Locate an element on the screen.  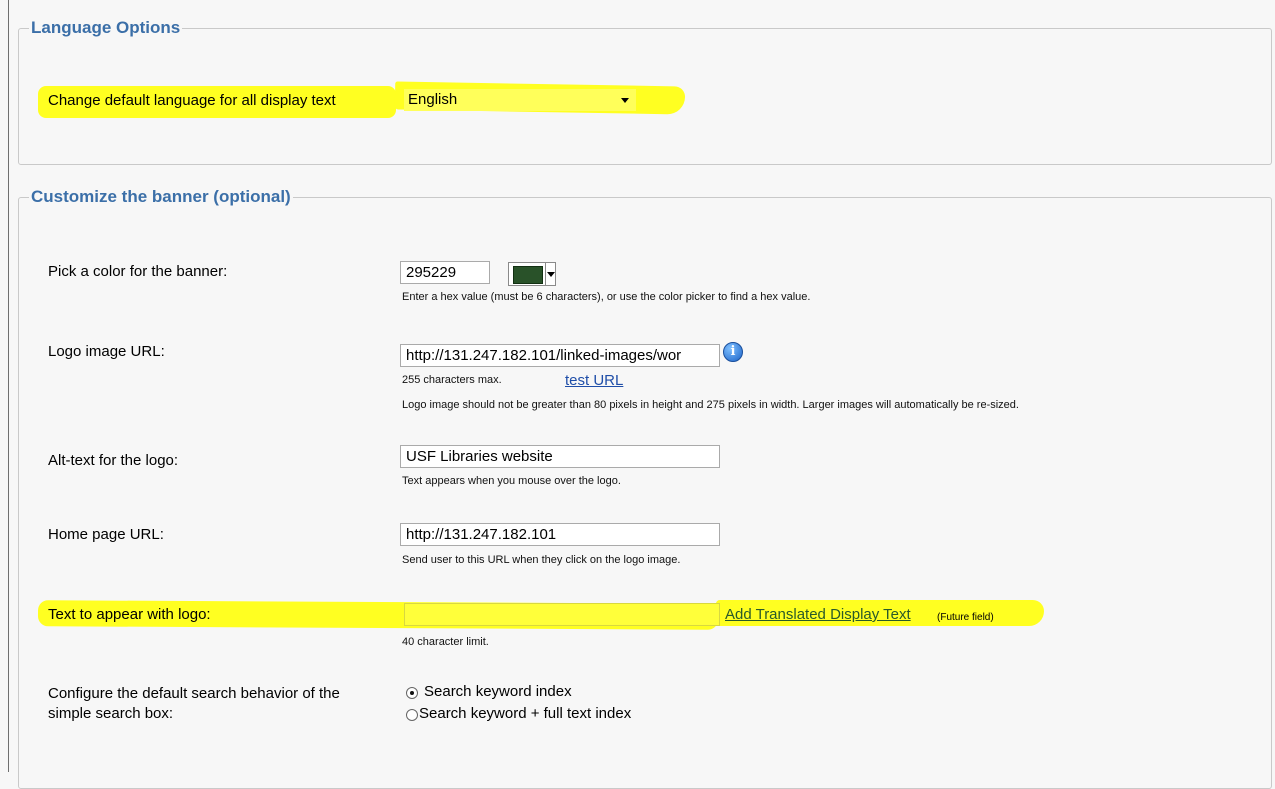
search-fulltext-radio is located at coordinates (412, 715).